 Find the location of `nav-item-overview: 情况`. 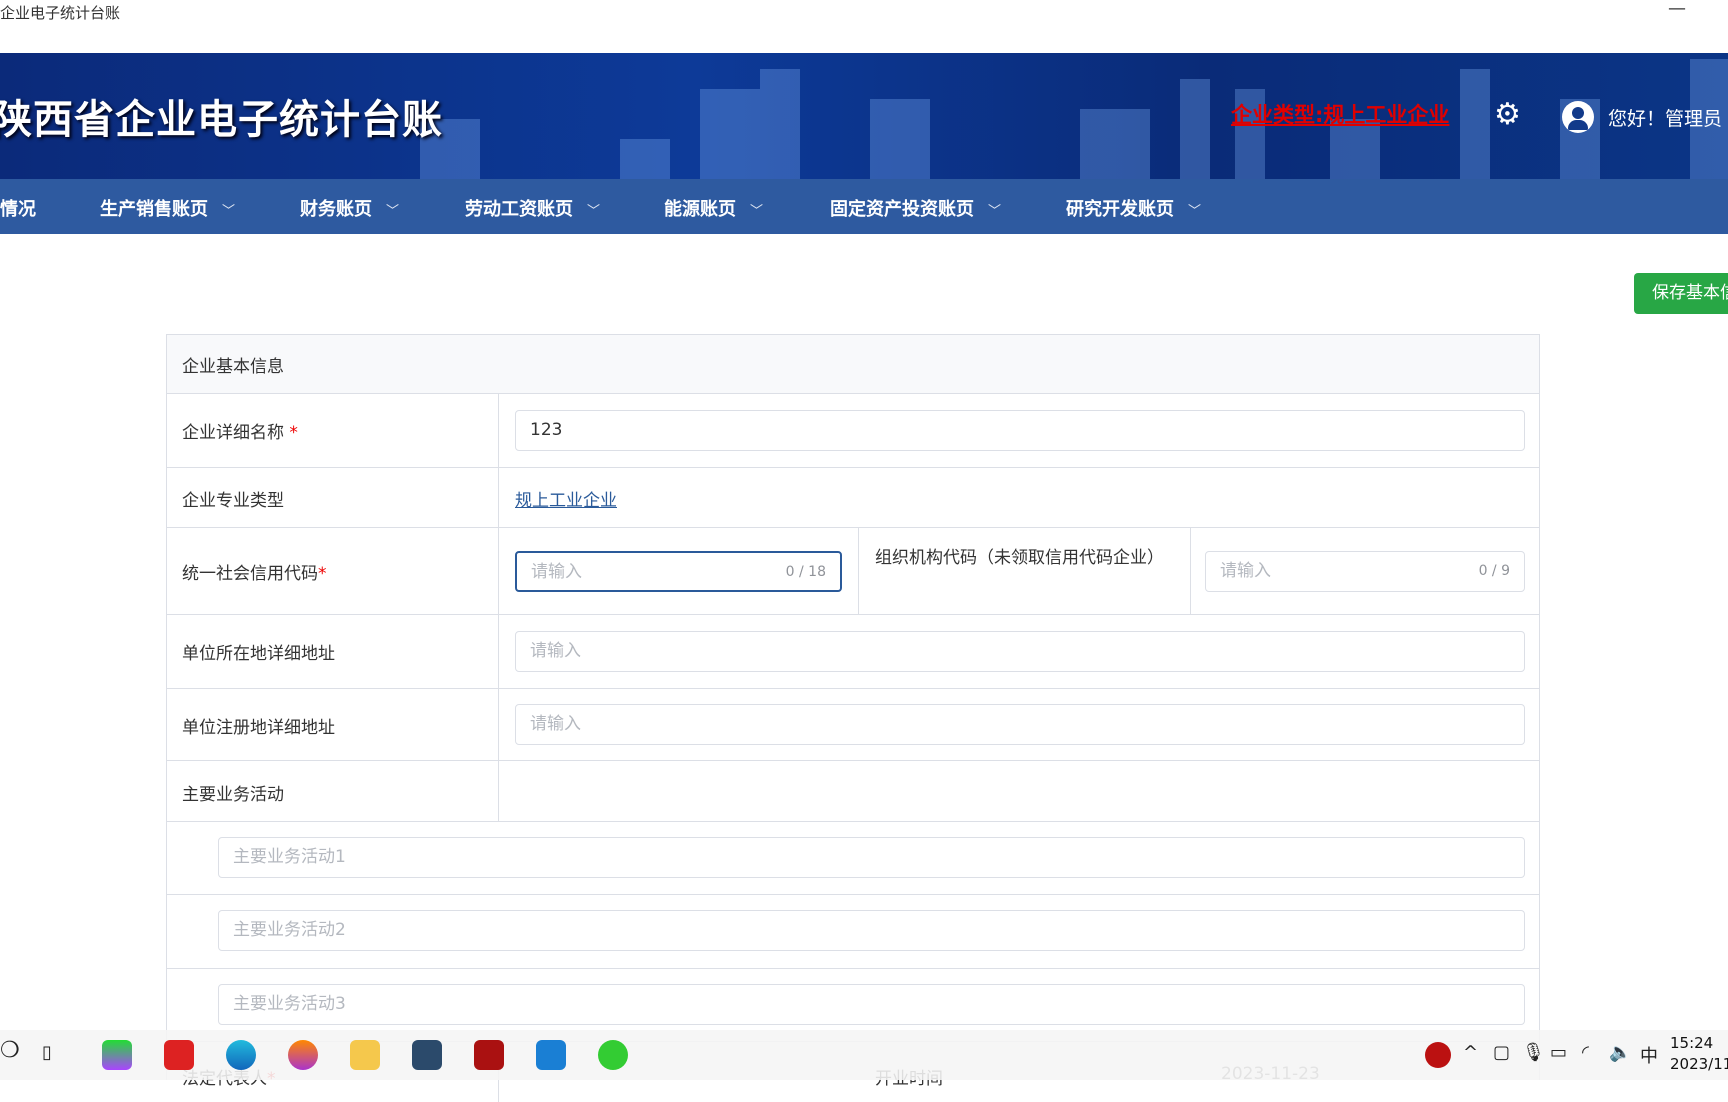

nav-item-overview: 情况 is located at coordinates (18, 208).